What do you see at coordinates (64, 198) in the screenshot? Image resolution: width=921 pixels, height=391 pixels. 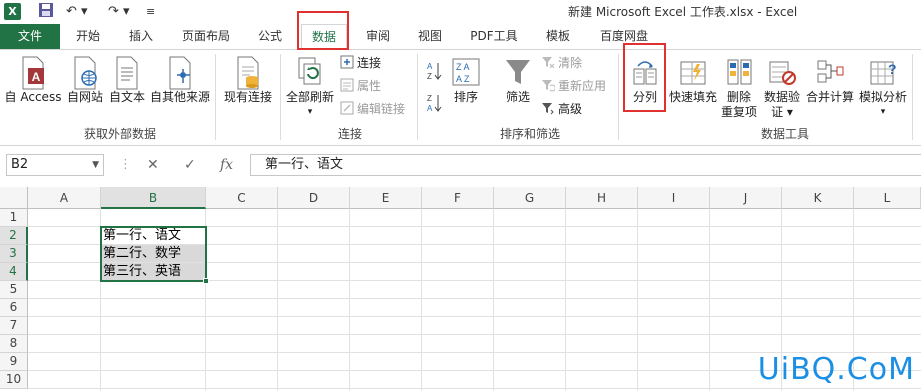 I see `column-header-a: A` at bounding box center [64, 198].